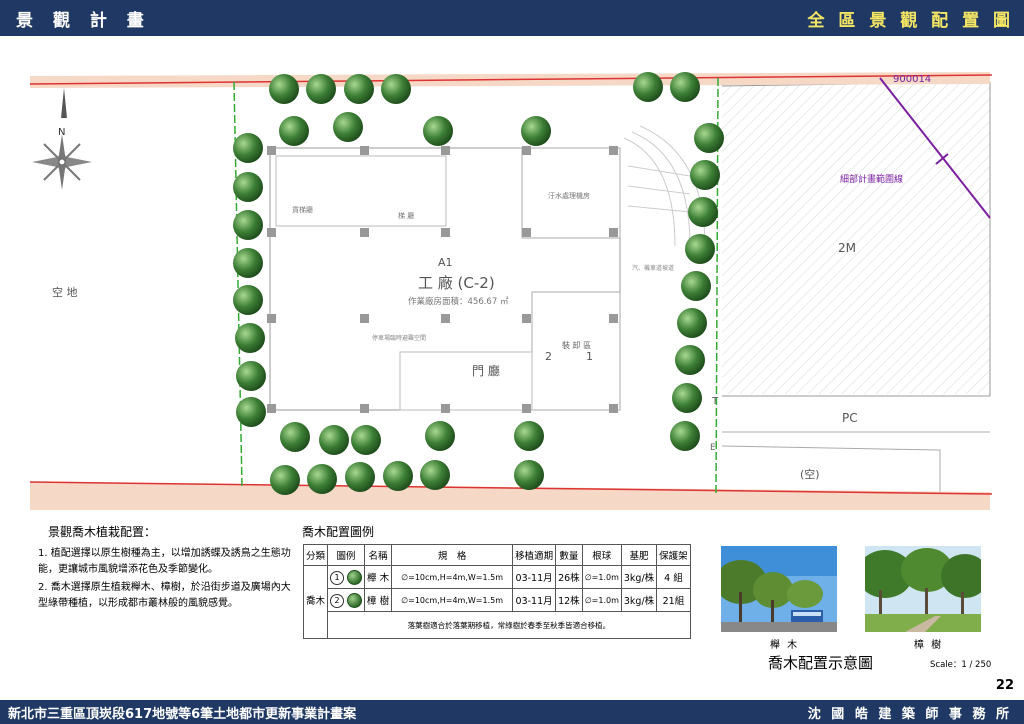 Image resolution: width=1024 pixels, height=724 pixels. I want to click on diagram-title: 喬木配置示意圖, so click(821, 663).